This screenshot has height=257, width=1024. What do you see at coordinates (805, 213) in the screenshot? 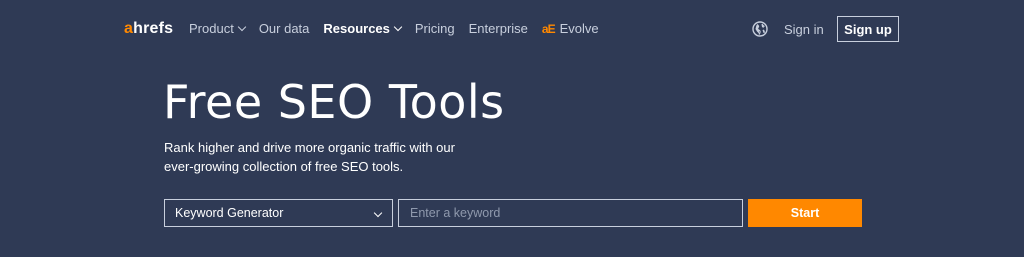
I see `start-button: Start` at bounding box center [805, 213].